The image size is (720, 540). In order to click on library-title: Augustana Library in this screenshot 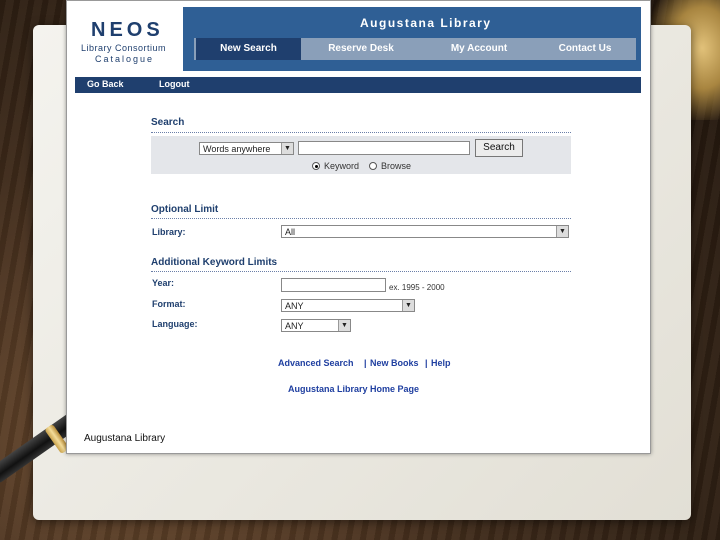, I will do `click(426, 23)`.